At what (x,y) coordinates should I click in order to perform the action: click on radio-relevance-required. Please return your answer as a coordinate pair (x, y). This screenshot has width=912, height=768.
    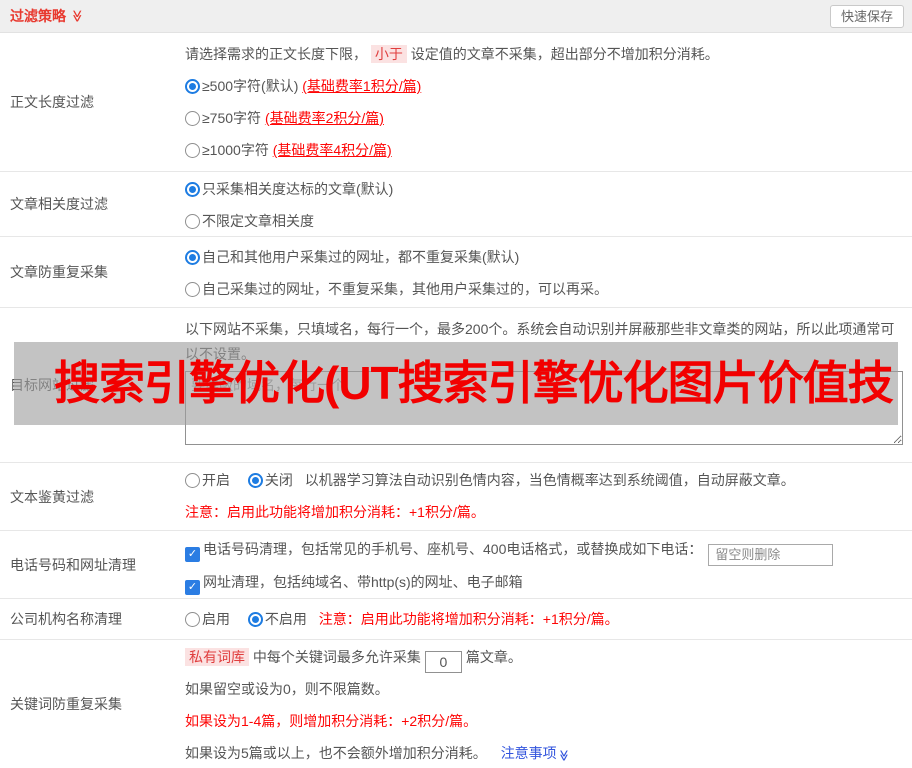
    Looking at the image, I should click on (192, 189).